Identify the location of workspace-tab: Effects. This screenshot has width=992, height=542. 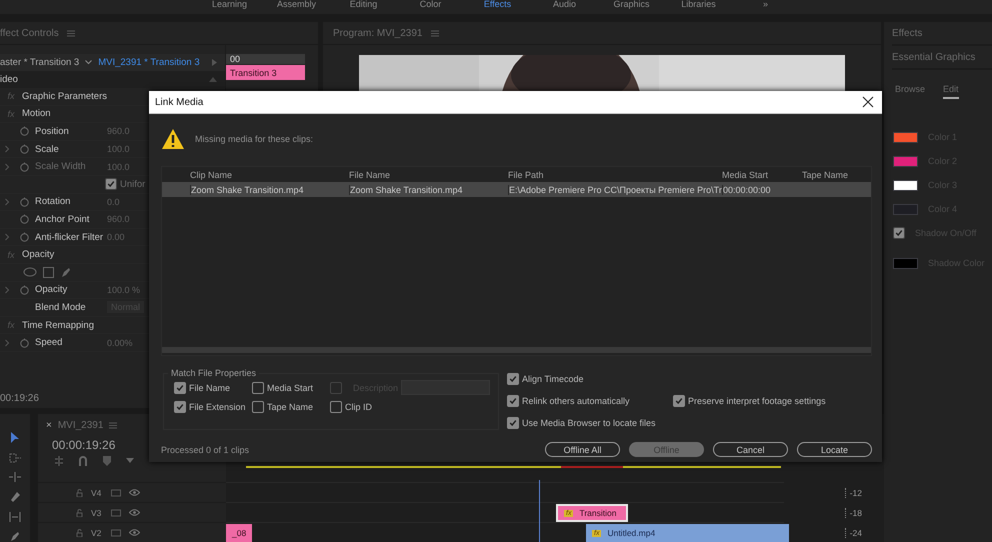
(497, 4).